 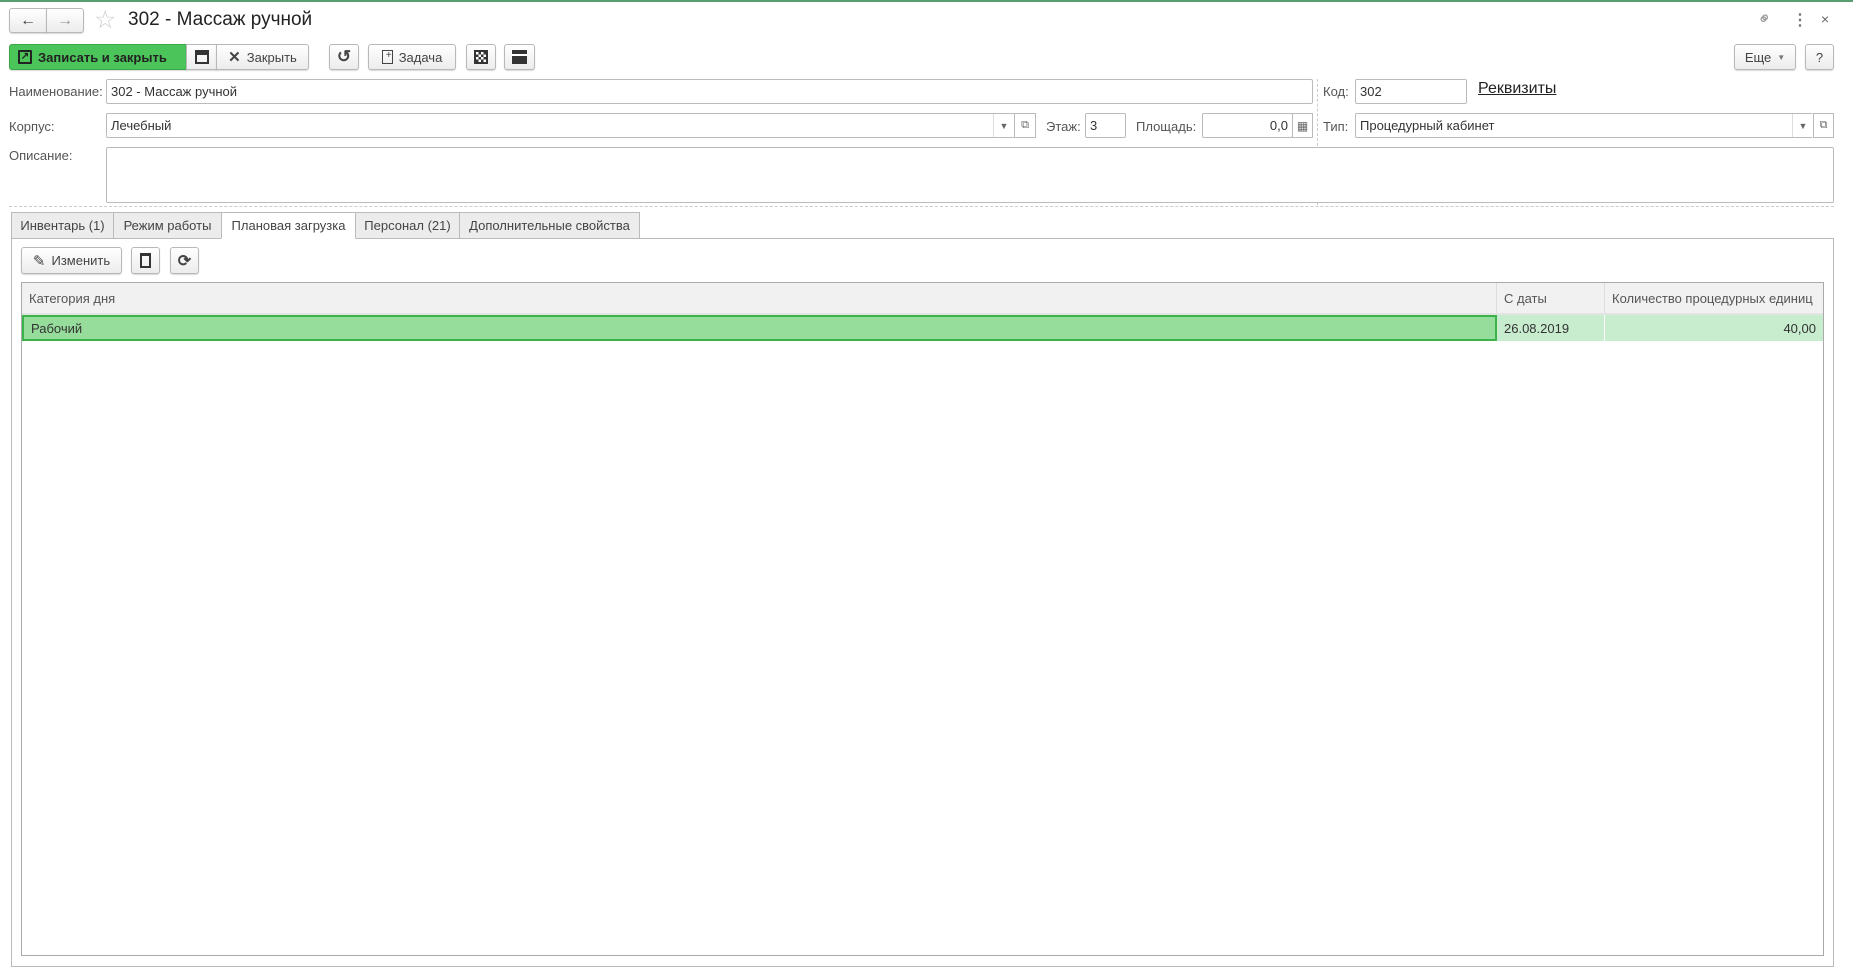 What do you see at coordinates (1765, 19) in the screenshot?
I see `link-icon: ⚭` at bounding box center [1765, 19].